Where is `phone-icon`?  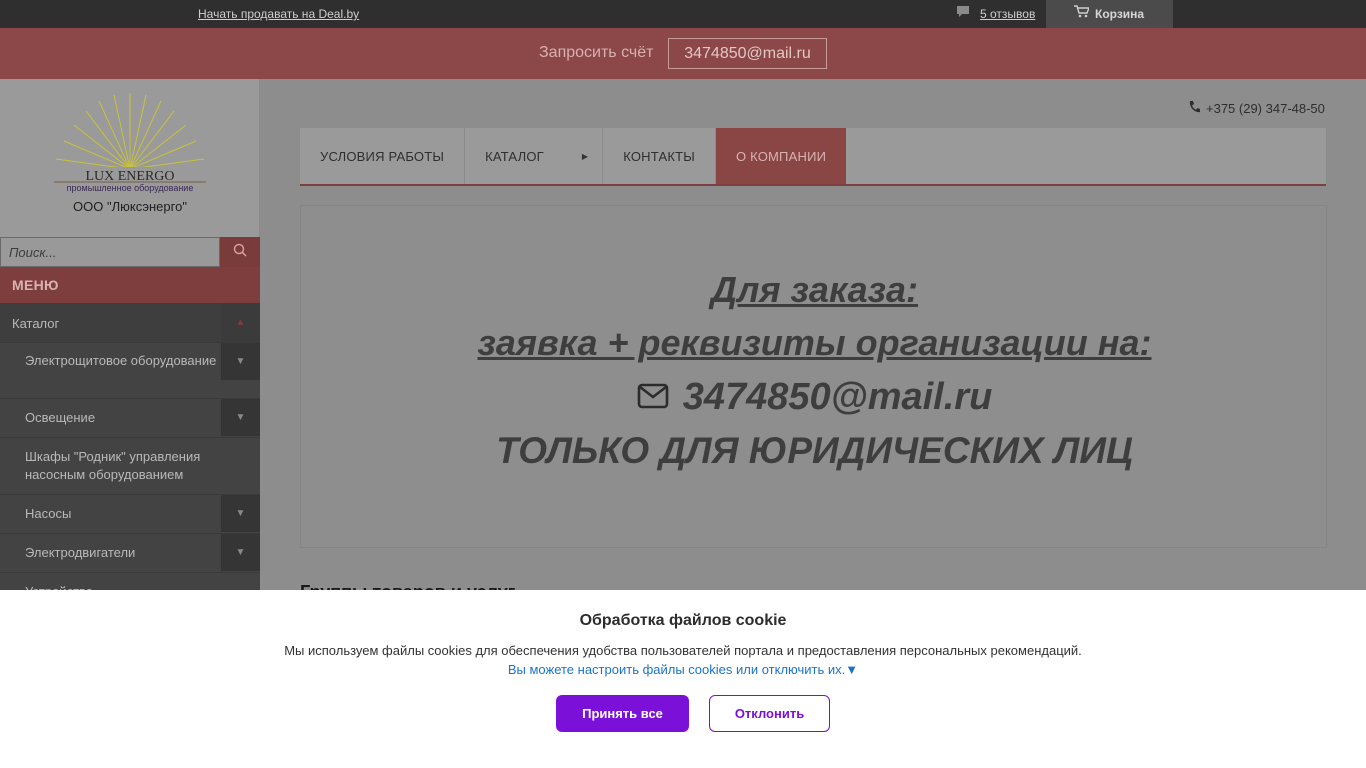
phone-icon is located at coordinates (1194, 108).